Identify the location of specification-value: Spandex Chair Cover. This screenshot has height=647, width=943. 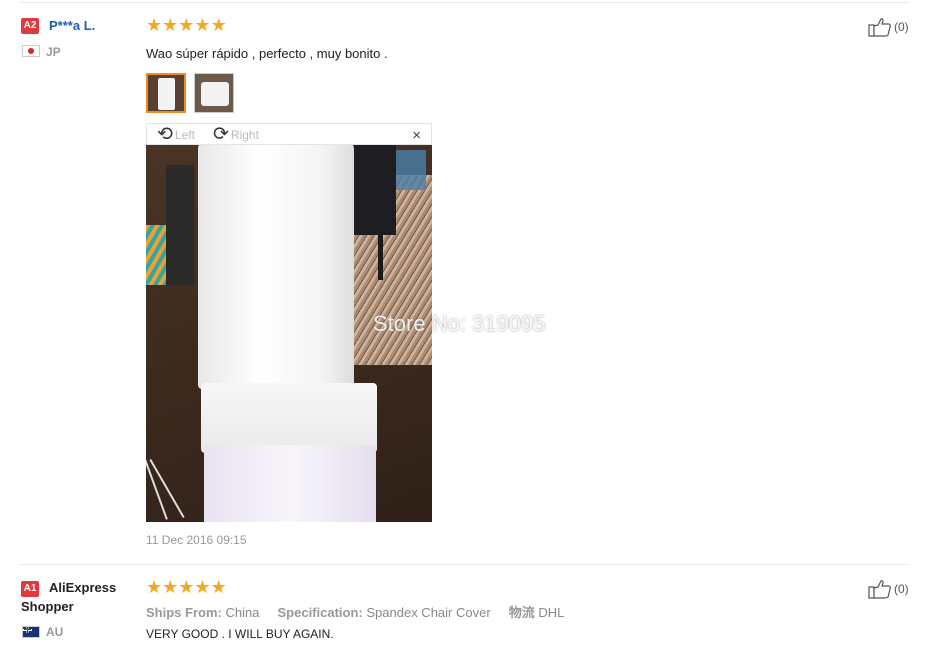
(428, 612).